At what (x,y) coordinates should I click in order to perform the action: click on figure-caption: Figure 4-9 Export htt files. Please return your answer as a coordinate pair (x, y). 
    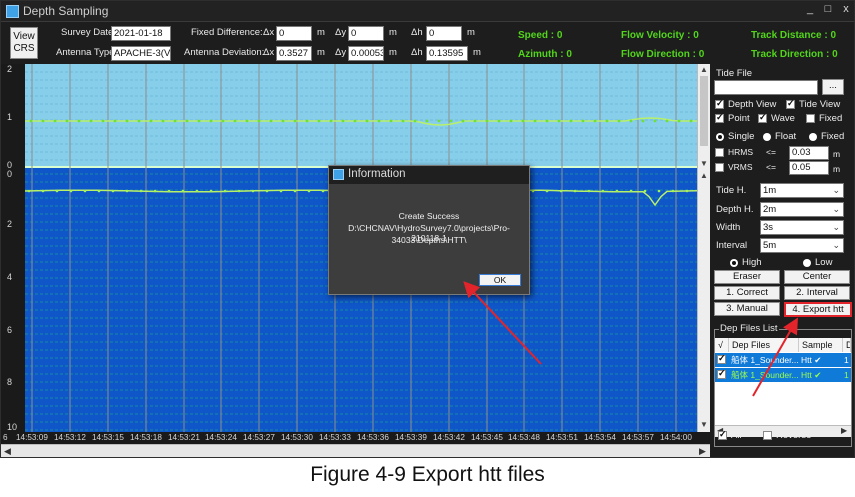
    Looking at the image, I should click on (427, 474).